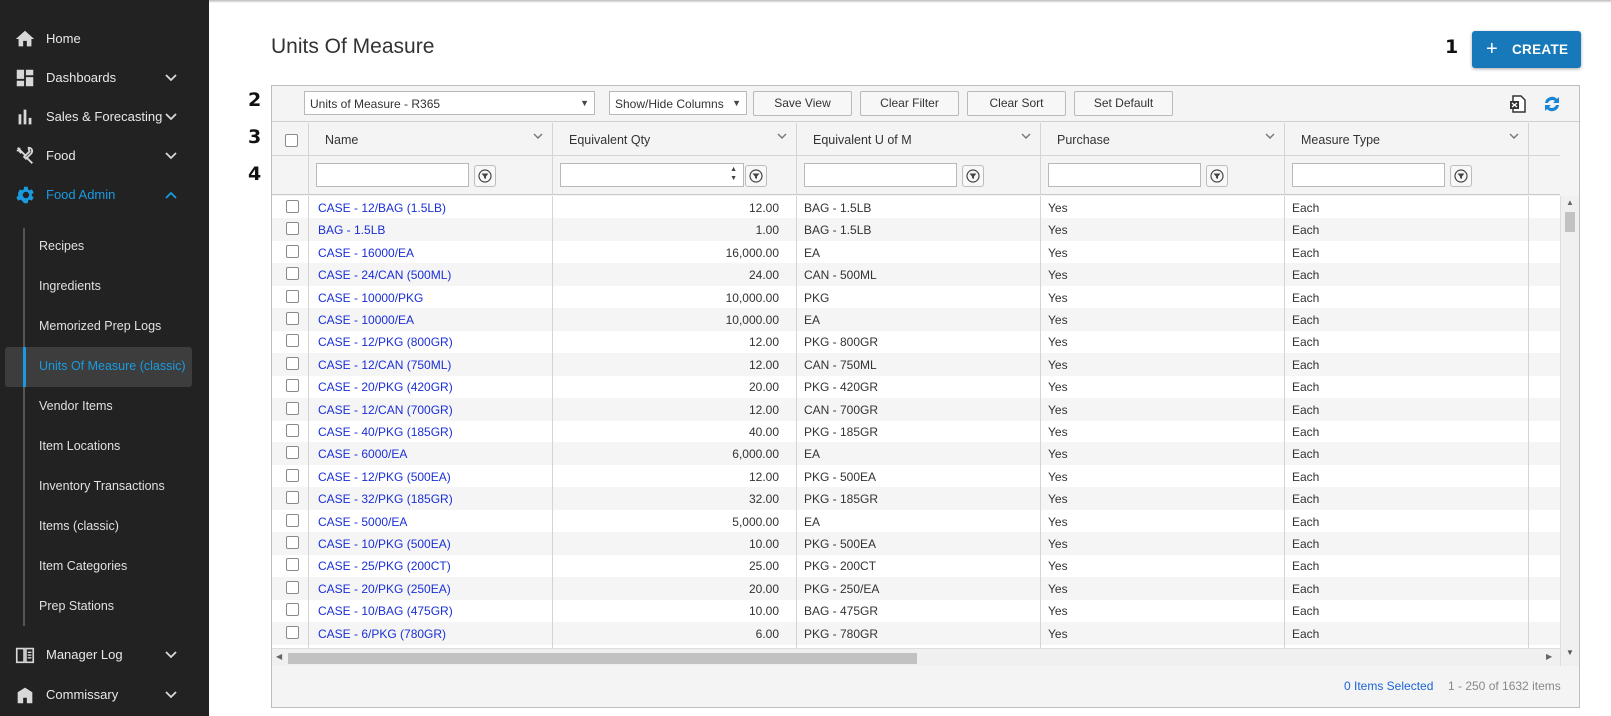 This screenshot has height=716, width=1611. Describe the element at coordinates (98, 447) in the screenshot. I see `sidebar-item-item-locations: Item Locations` at that location.